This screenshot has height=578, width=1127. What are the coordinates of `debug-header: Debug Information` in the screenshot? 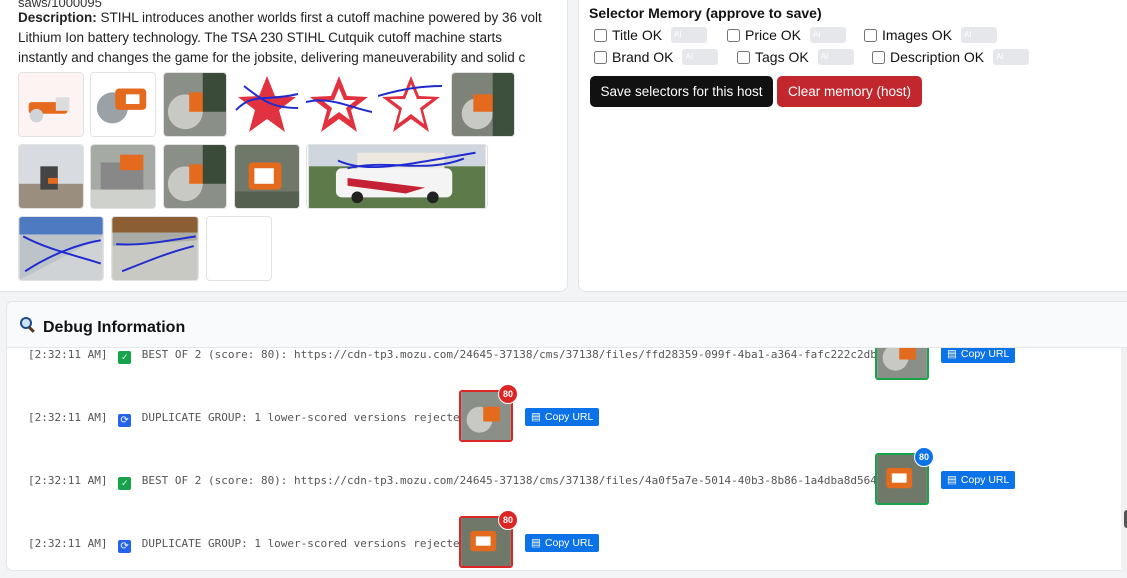 It's located at (567, 325).